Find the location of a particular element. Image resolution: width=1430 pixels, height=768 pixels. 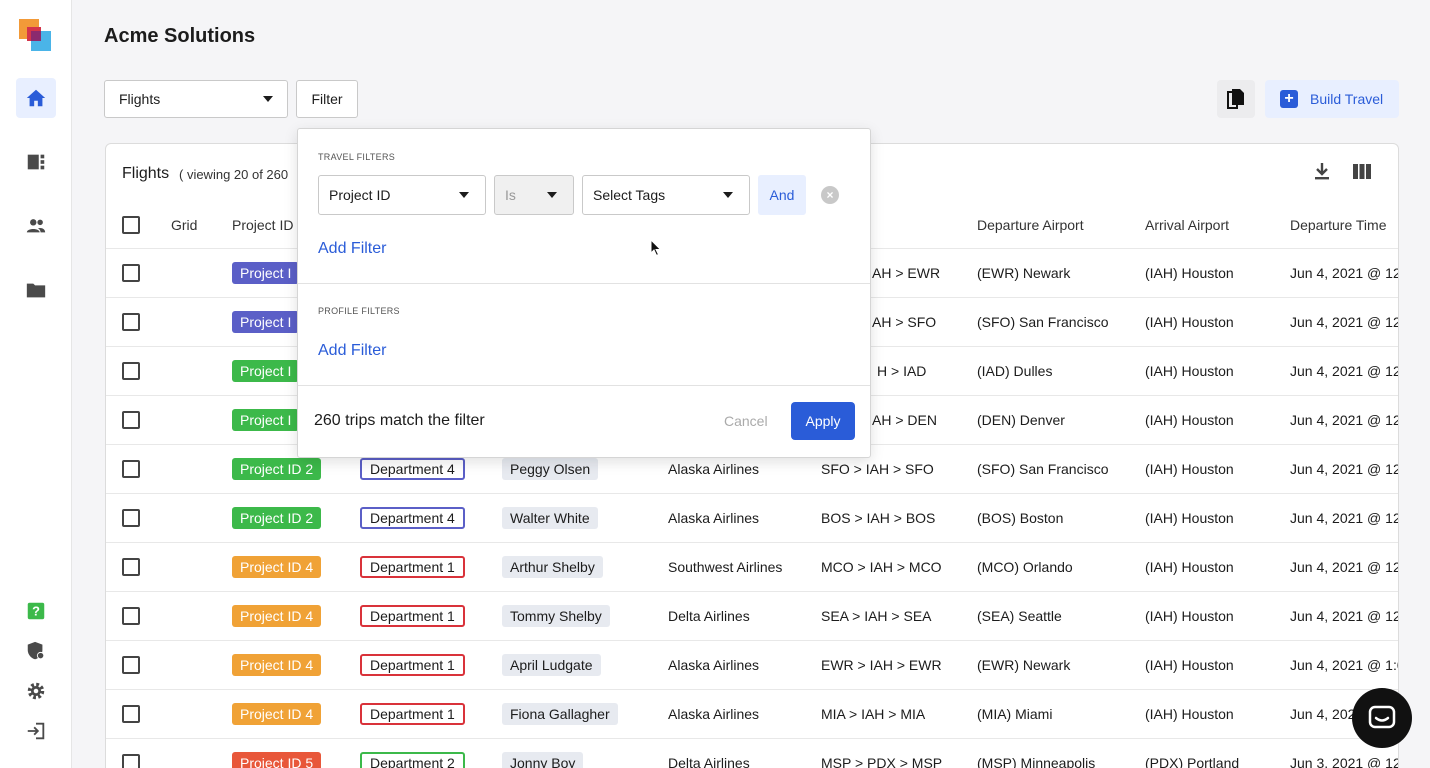

column-header-departure-airport: Departure Airport is located at coordinates (1030, 225).